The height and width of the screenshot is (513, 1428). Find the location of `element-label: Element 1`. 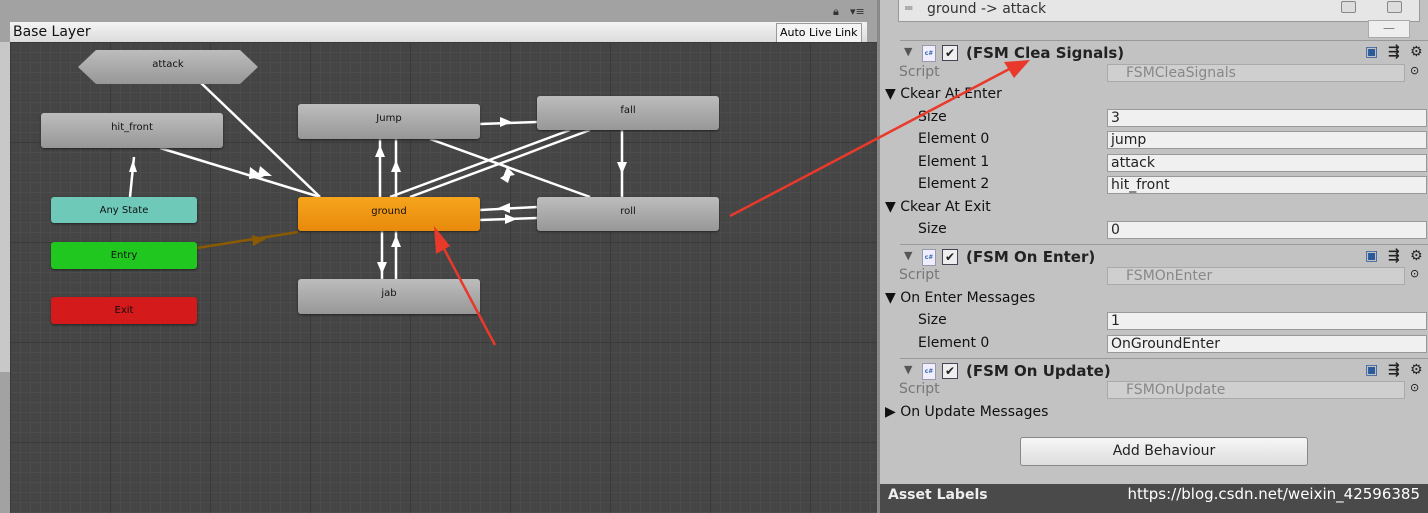

element-label: Element 1 is located at coordinates (954, 162).